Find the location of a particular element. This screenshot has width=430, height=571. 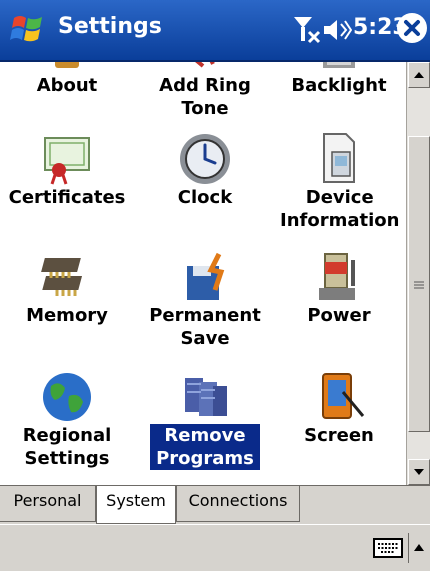

item-label: Permanent Save is located at coordinates (205, 327).